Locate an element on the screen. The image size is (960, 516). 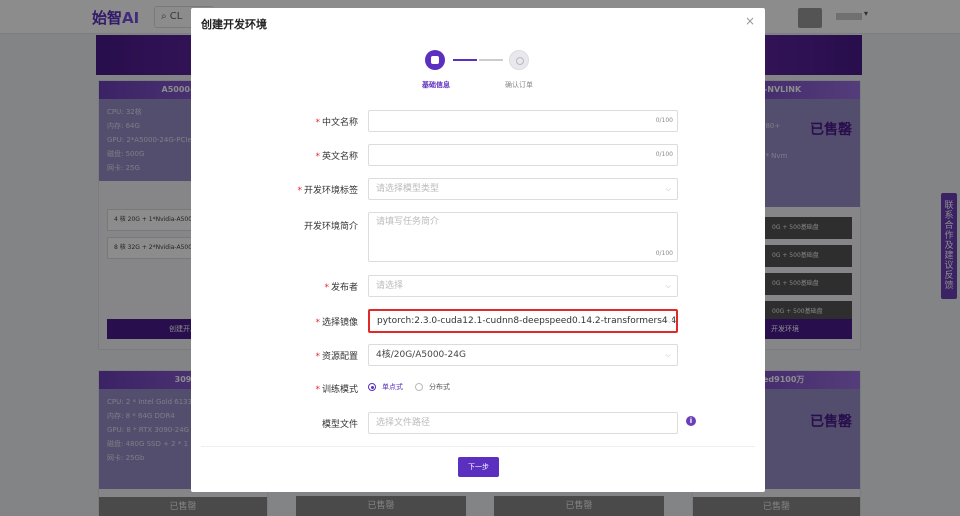
label-text: 开发环境标签 is located at coordinates (330, 191).